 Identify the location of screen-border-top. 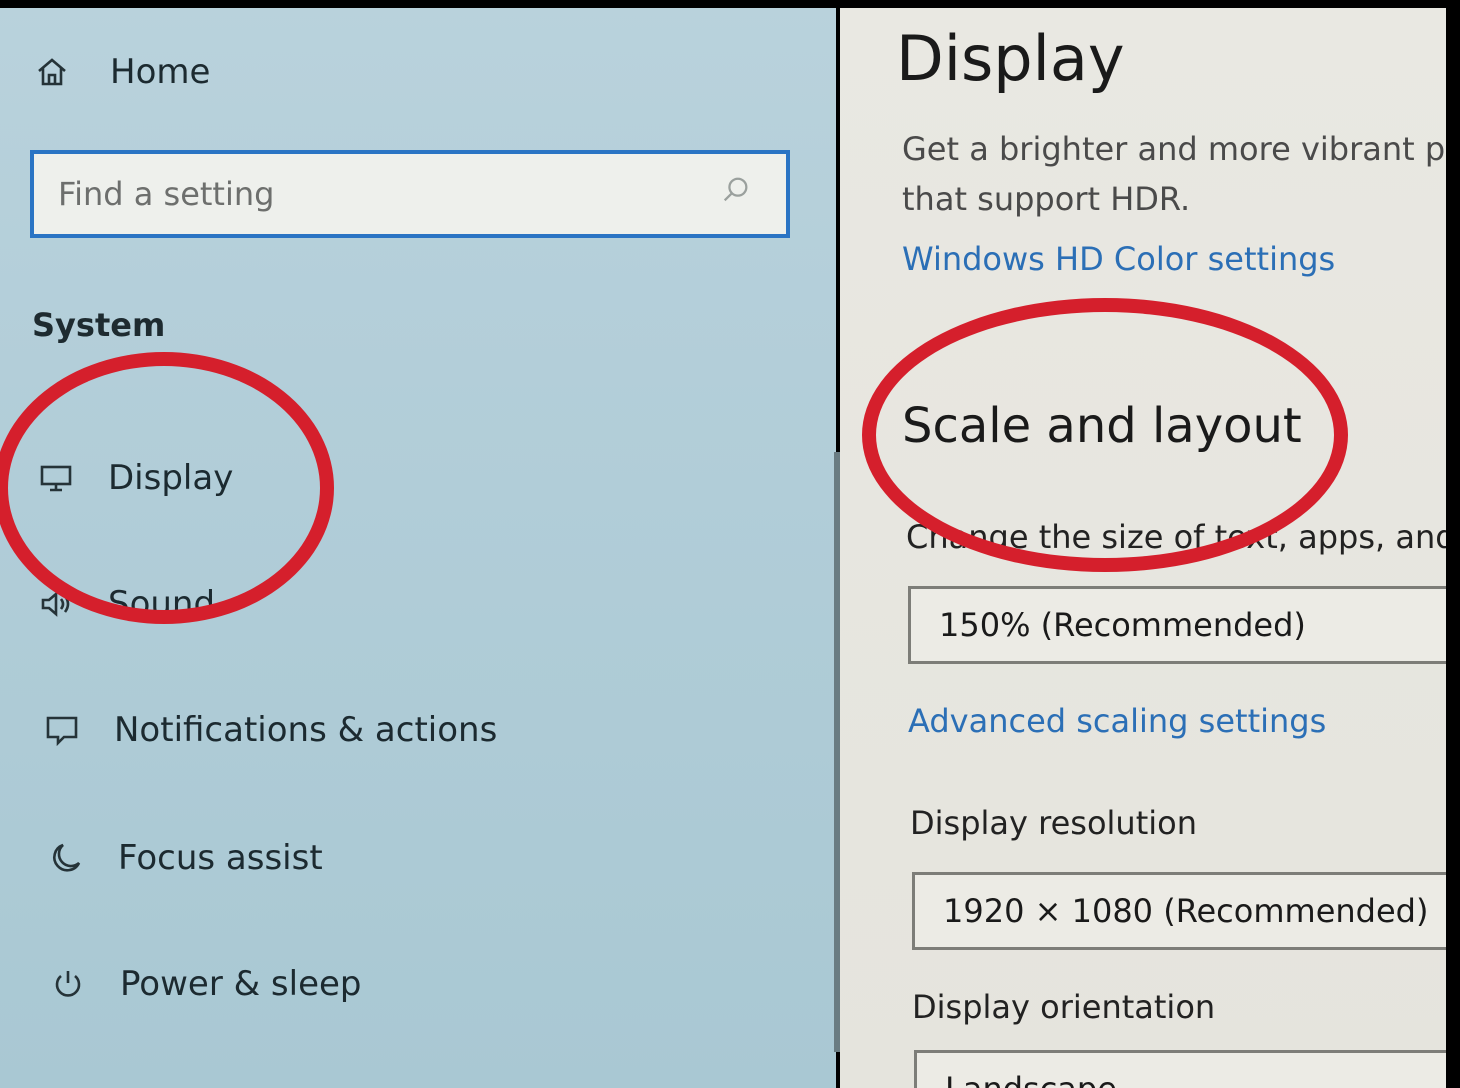
(730, 4).